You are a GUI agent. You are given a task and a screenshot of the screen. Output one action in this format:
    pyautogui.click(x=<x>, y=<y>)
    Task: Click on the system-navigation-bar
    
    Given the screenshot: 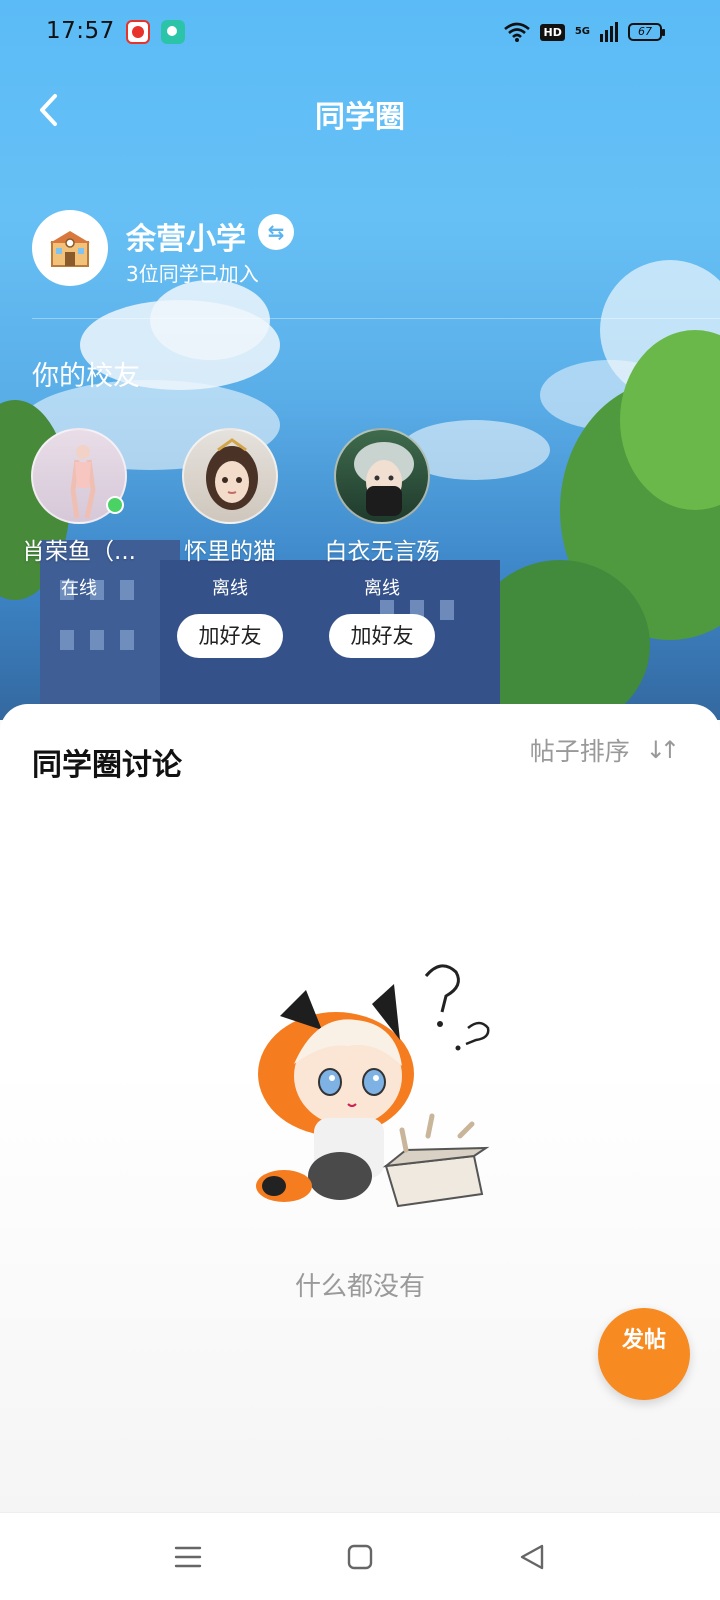 What is the action you would take?
    pyautogui.click(x=360, y=1556)
    